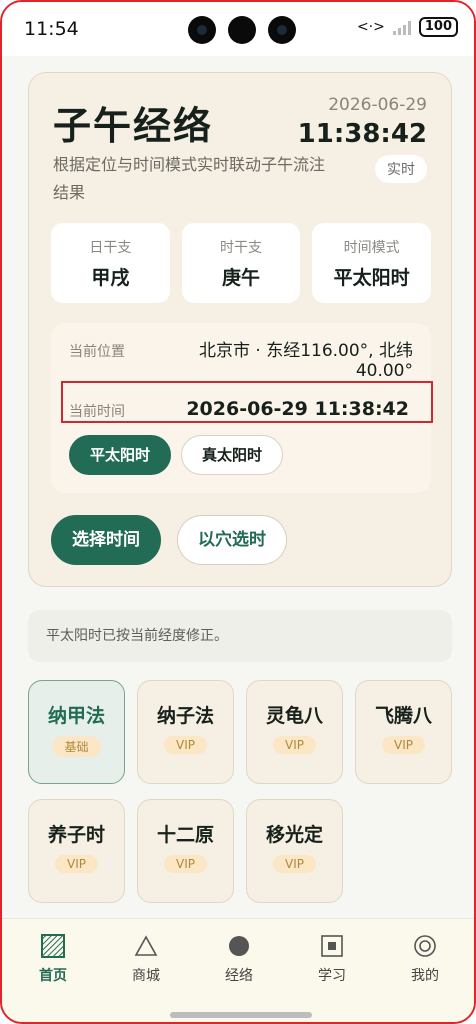 This screenshot has width=476, height=1024. What do you see at coordinates (120, 455) in the screenshot?
I see `mode-mean-solar-button: 平太阳时` at bounding box center [120, 455].